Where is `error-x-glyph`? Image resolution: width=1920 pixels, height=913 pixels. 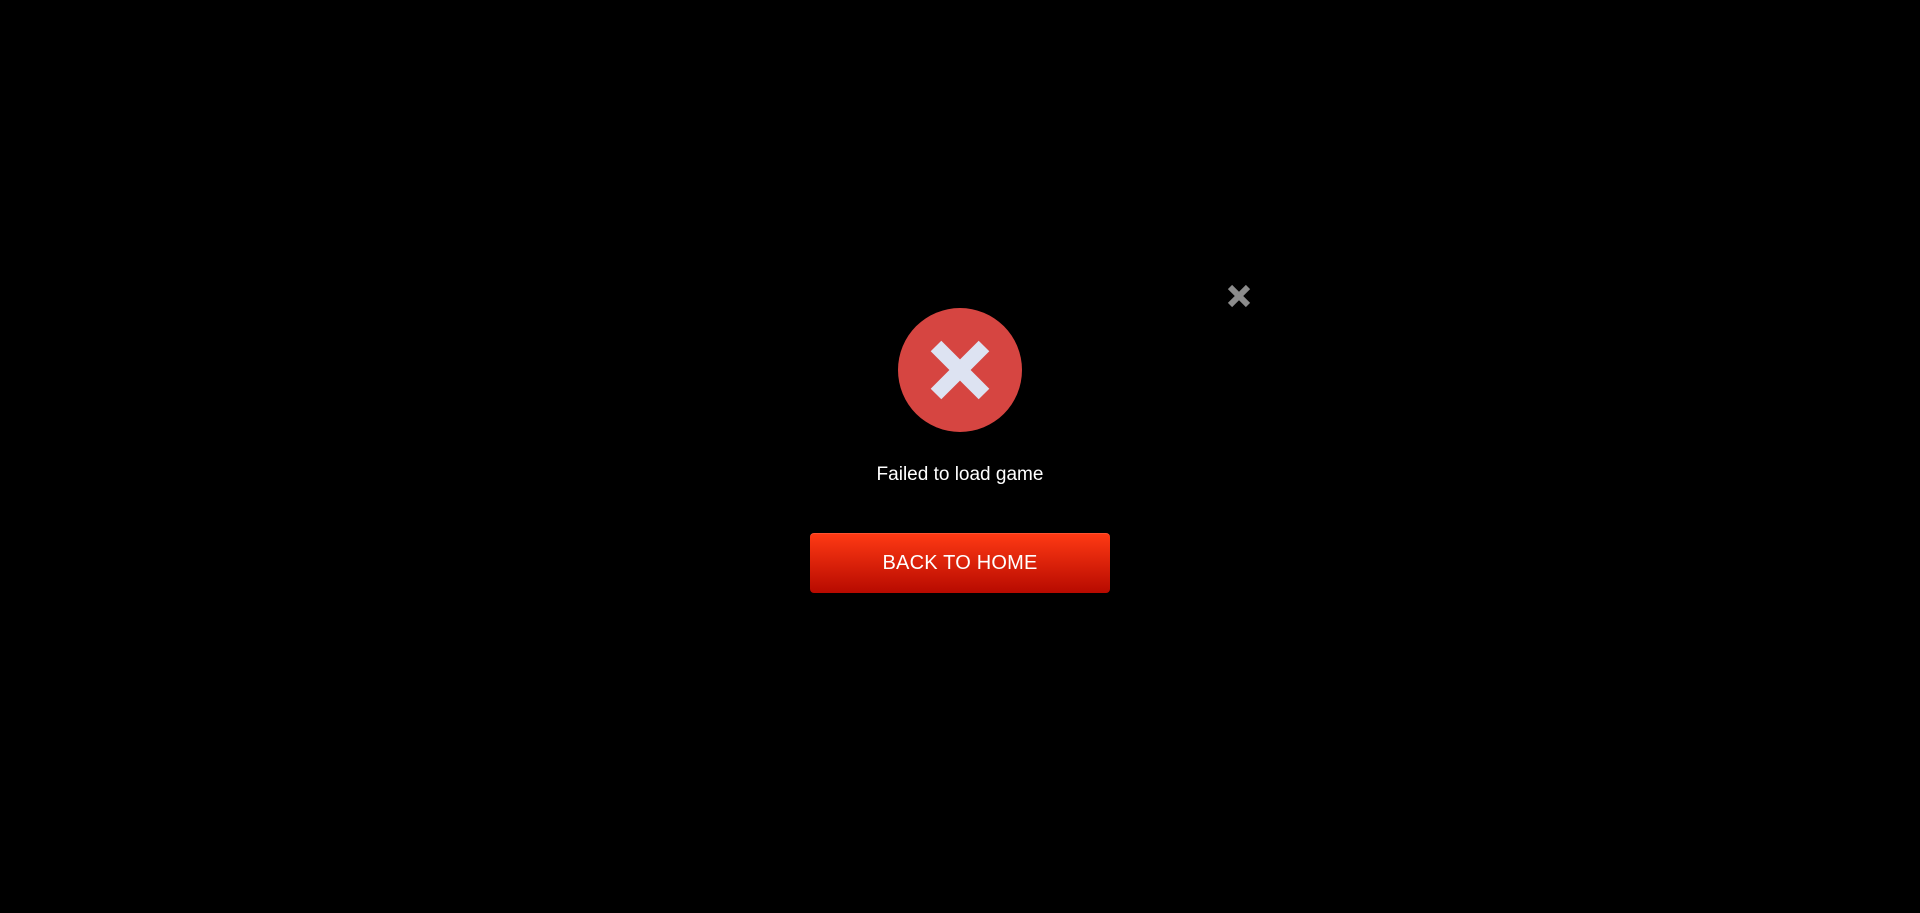 error-x-glyph is located at coordinates (960, 370).